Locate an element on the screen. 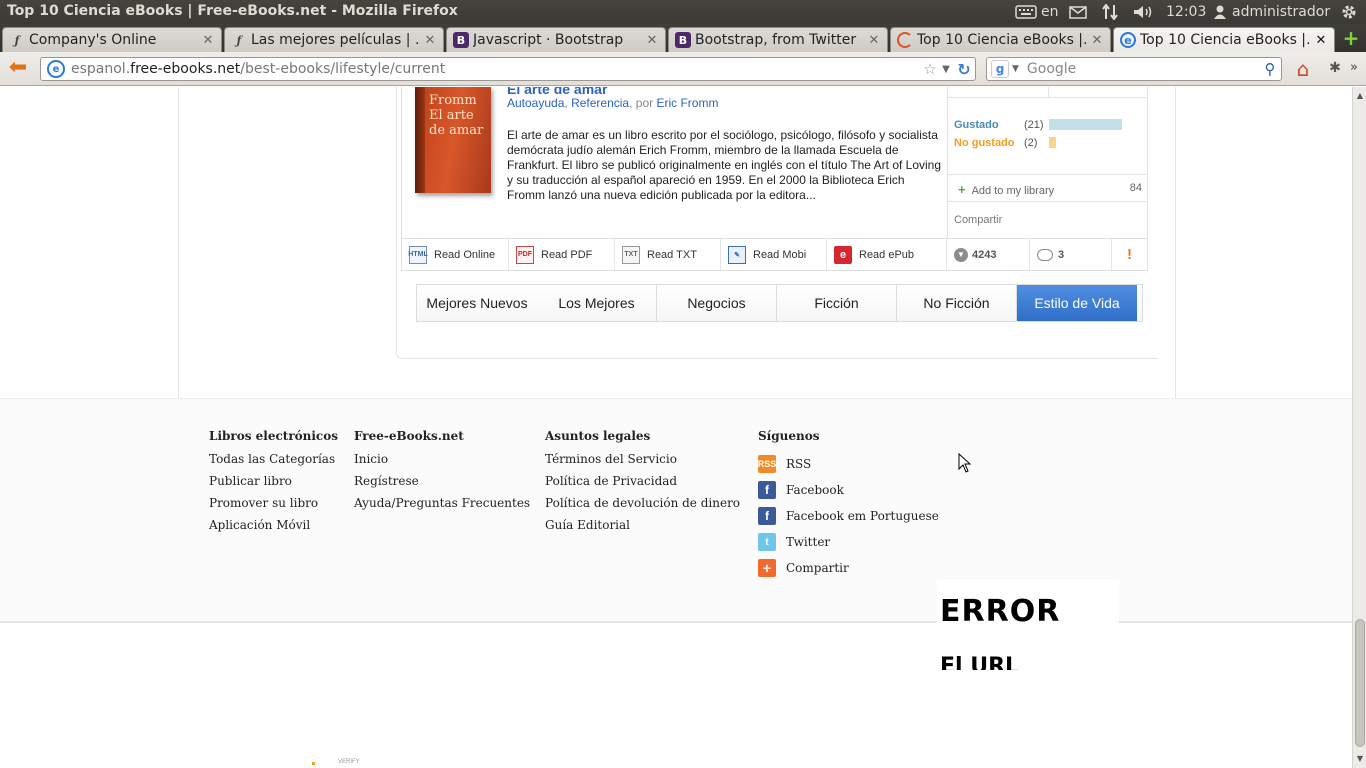 The image size is (1366, 768). footer-link: Aplicación Móvil is located at coordinates (273, 528).